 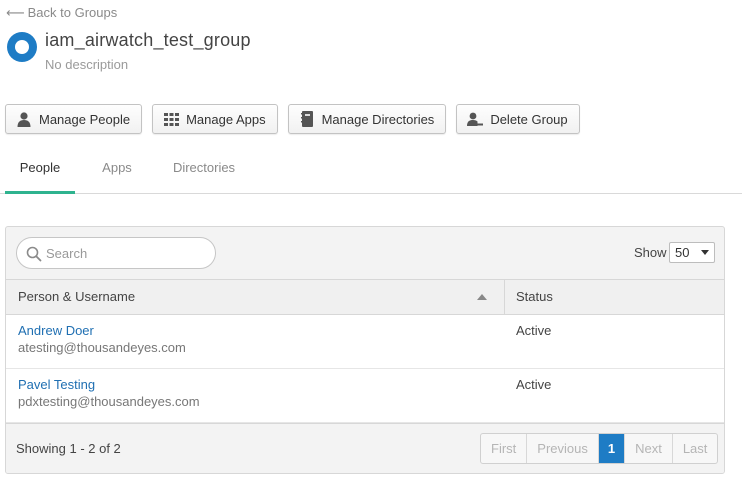 What do you see at coordinates (692, 252) in the screenshot?
I see `page-size-select: 50` at bounding box center [692, 252].